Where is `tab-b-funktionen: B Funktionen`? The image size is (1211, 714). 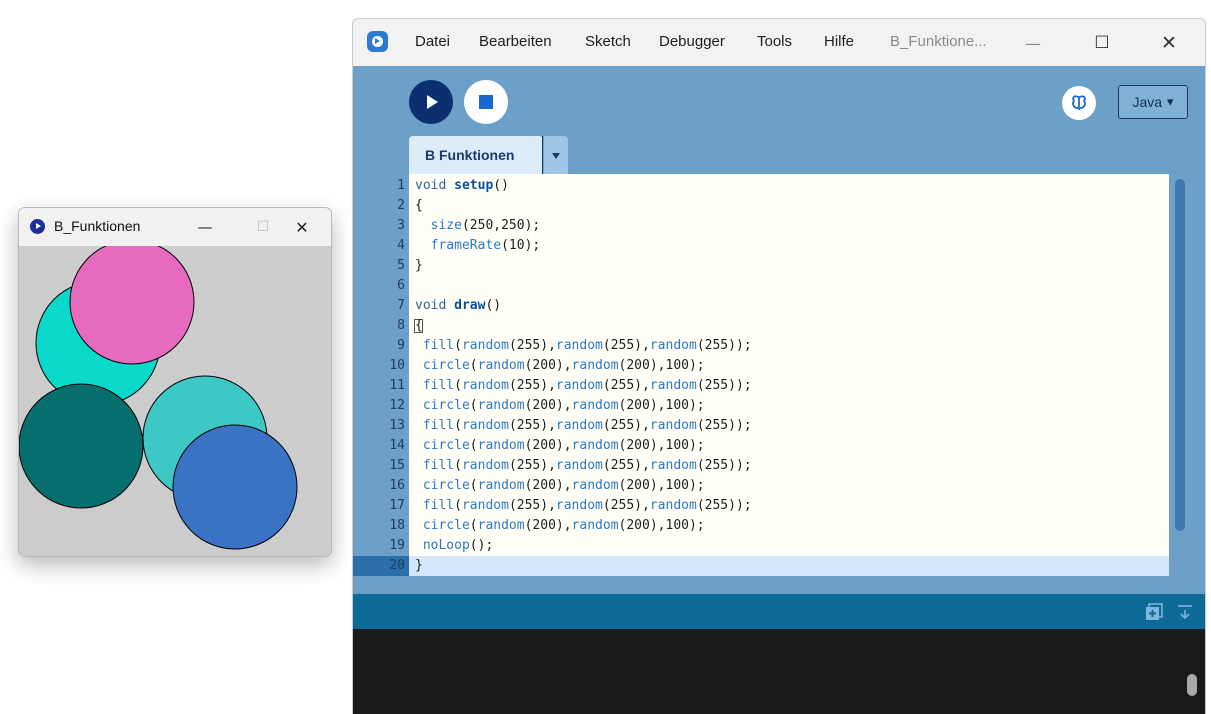 tab-b-funktionen: B Funktionen is located at coordinates (476, 155).